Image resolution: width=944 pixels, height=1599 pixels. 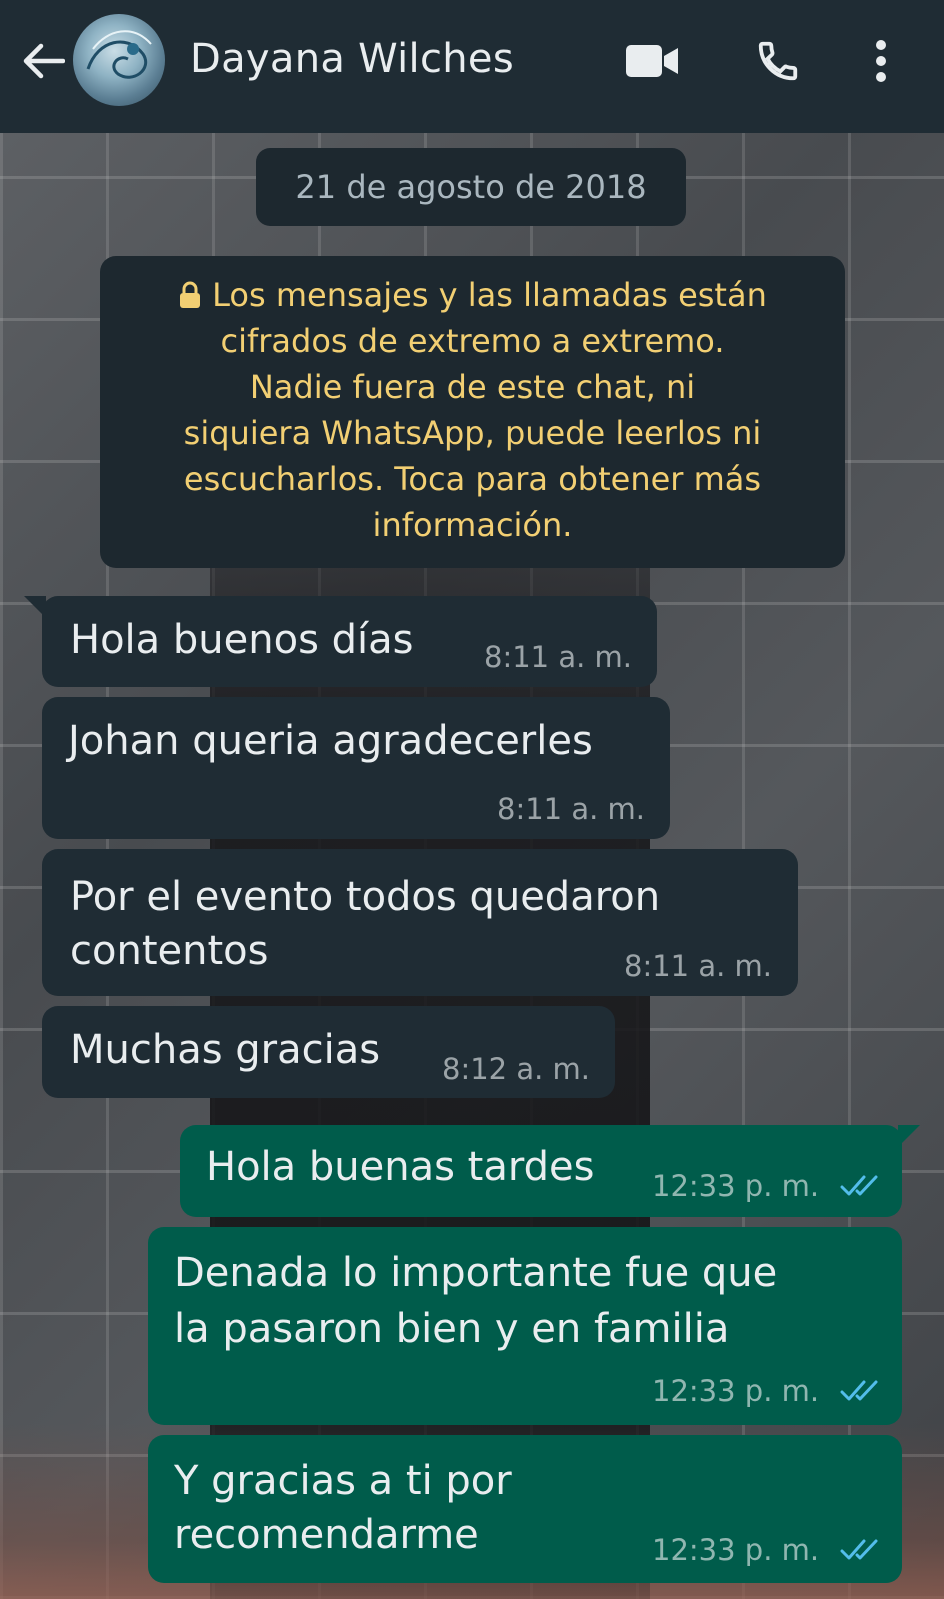 I want to click on notice-line: información., so click(x=472, y=525).